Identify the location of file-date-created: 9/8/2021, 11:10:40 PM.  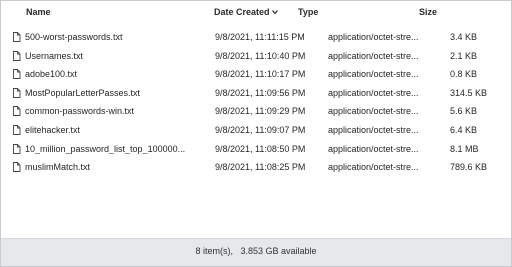
(260, 55).